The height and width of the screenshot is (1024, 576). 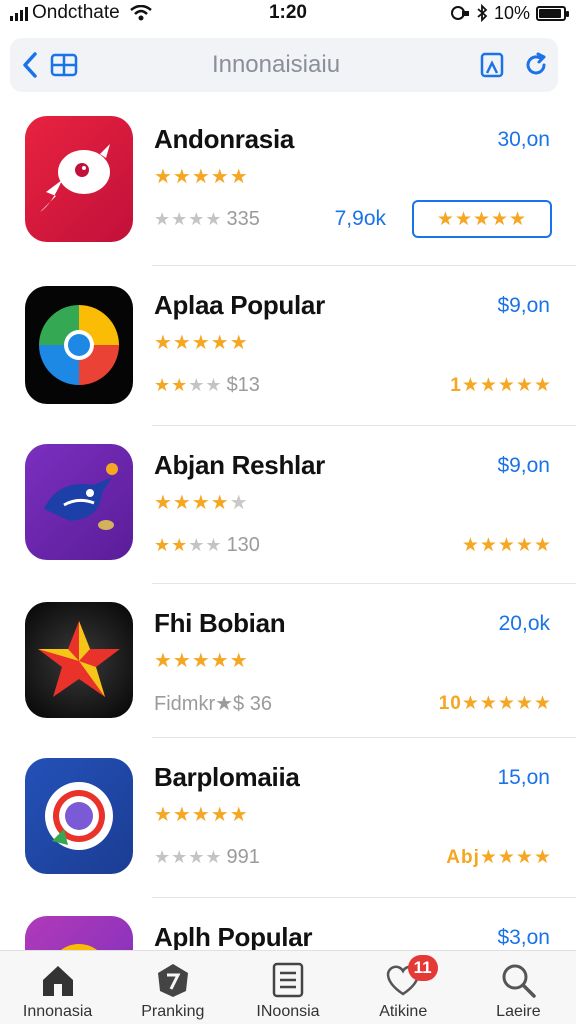 I want to click on app-meta: ★★★★ 335 7,9ok ★★★★★, so click(x=353, y=219).